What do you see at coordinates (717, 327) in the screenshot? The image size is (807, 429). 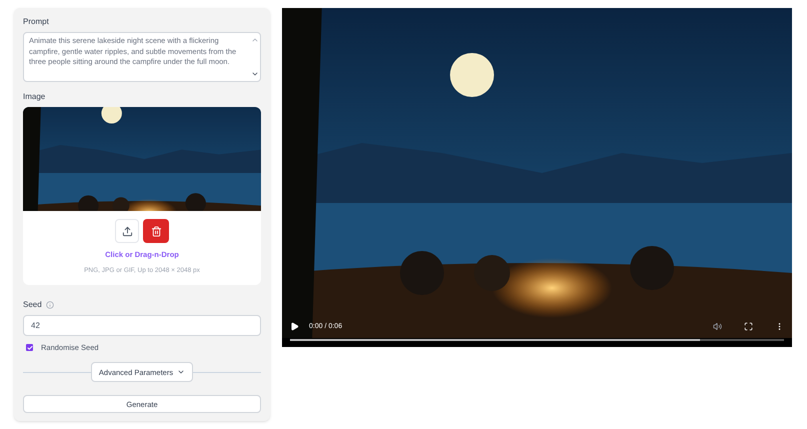 I see `volume-icon` at bounding box center [717, 327].